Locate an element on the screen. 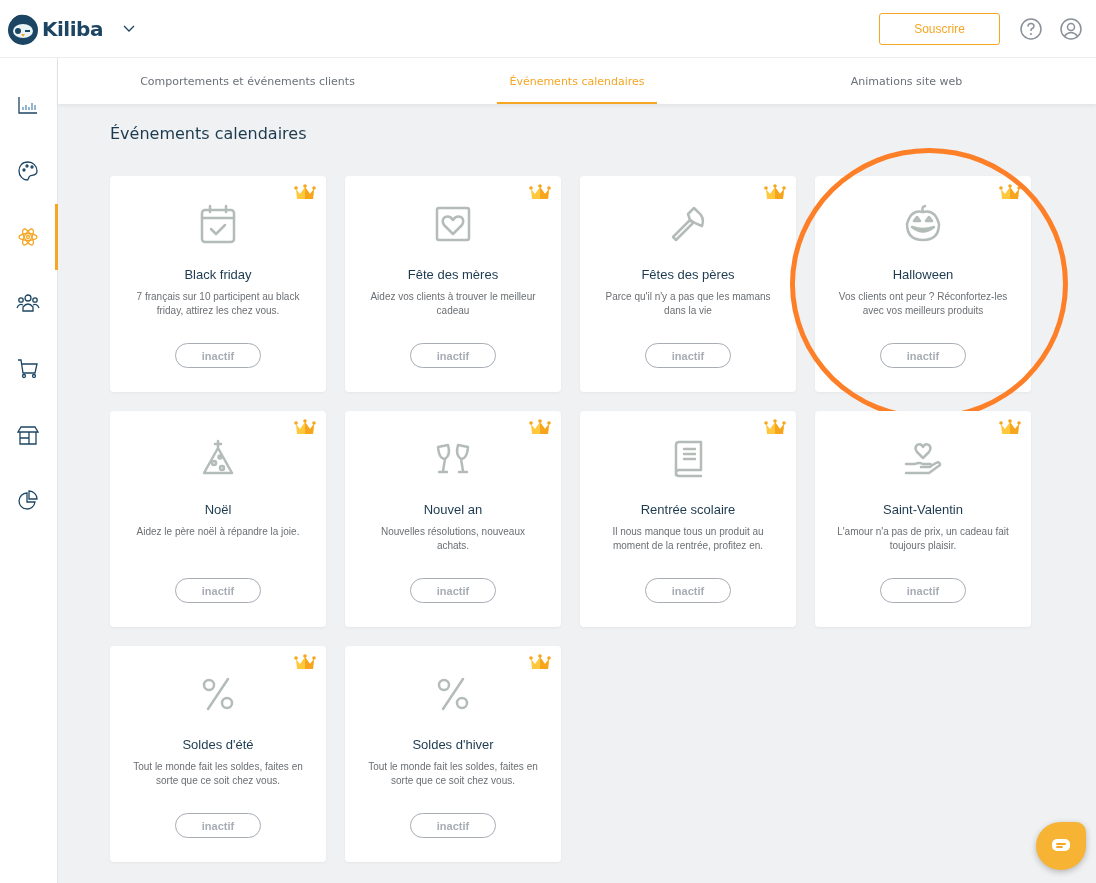 The width and height of the screenshot is (1096, 883). calendar-icon is located at coordinates (218, 224).